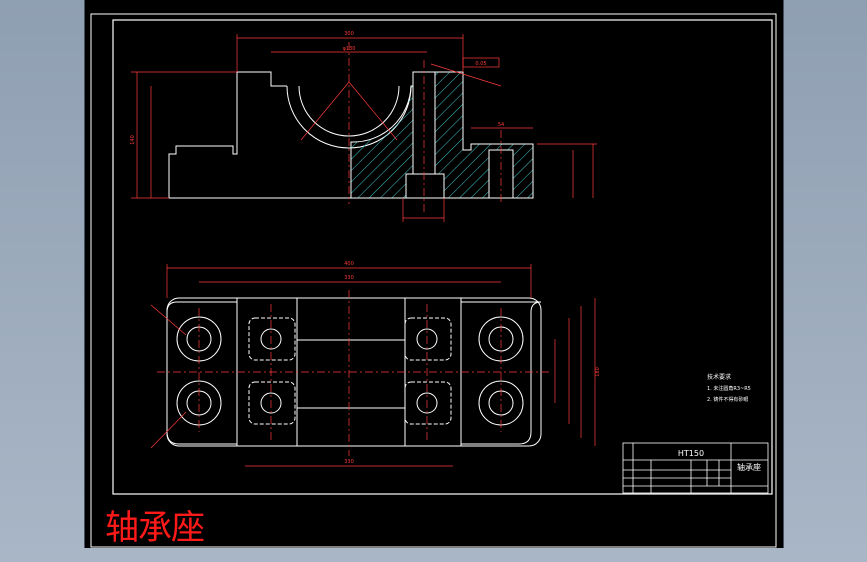  What do you see at coordinates (727, 399) in the screenshot?
I see `tech-notes-line2: 2. 铸件不得有砂眼` at bounding box center [727, 399].